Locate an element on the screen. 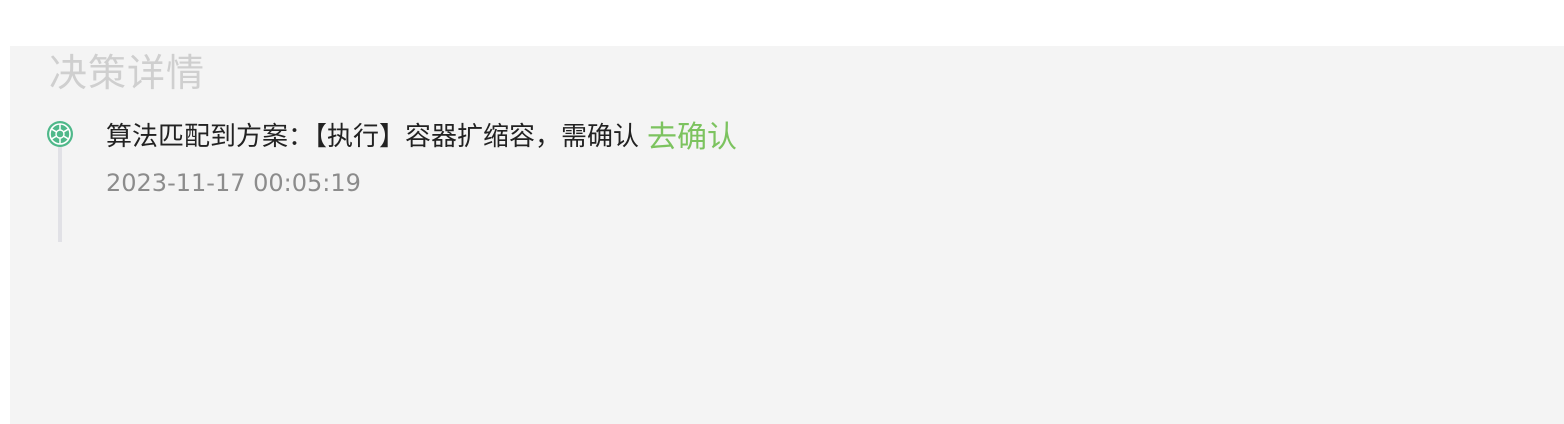  section-title: 决策详情 is located at coordinates (127, 73).